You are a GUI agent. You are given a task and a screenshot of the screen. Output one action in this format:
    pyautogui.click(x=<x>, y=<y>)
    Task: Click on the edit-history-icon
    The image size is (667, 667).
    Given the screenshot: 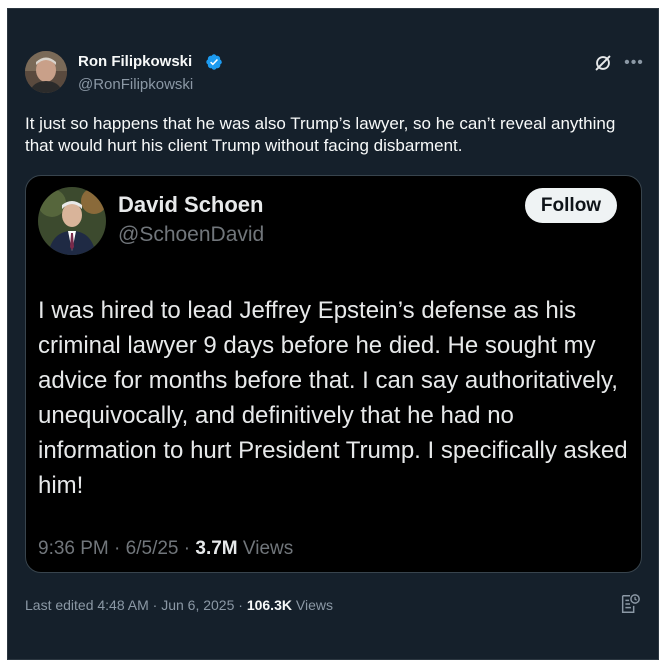 What is the action you would take?
    pyautogui.click(x=630, y=604)
    